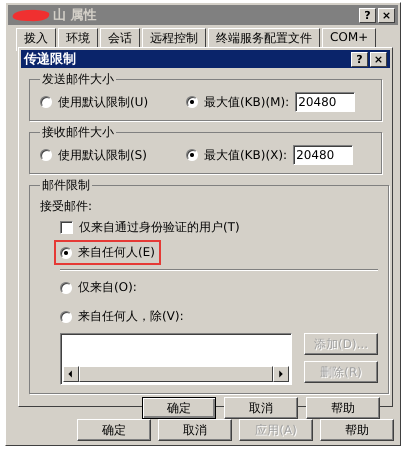 The image size is (409, 453). I want to click on radio-option: 最大值(KB)(X):, so click(237, 155).